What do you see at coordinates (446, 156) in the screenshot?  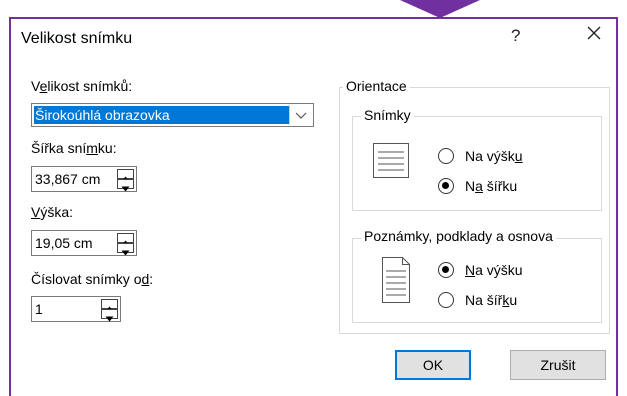 I see `slides-portrait-radio` at bounding box center [446, 156].